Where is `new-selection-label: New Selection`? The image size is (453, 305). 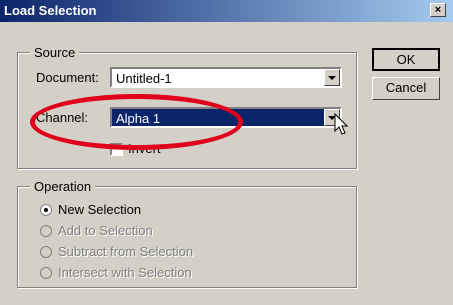 new-selection-label: New Selection is located at coordinates (100, 209).